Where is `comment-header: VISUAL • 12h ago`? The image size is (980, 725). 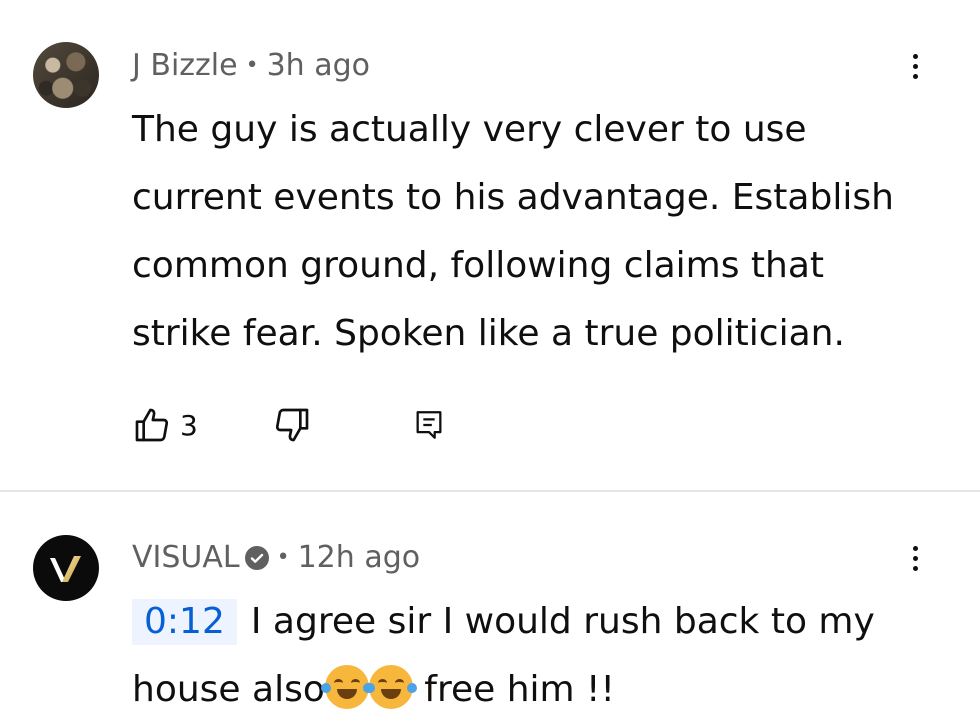
comment-header: VISUAL • 12h ago is located at coordinates (276, 557).